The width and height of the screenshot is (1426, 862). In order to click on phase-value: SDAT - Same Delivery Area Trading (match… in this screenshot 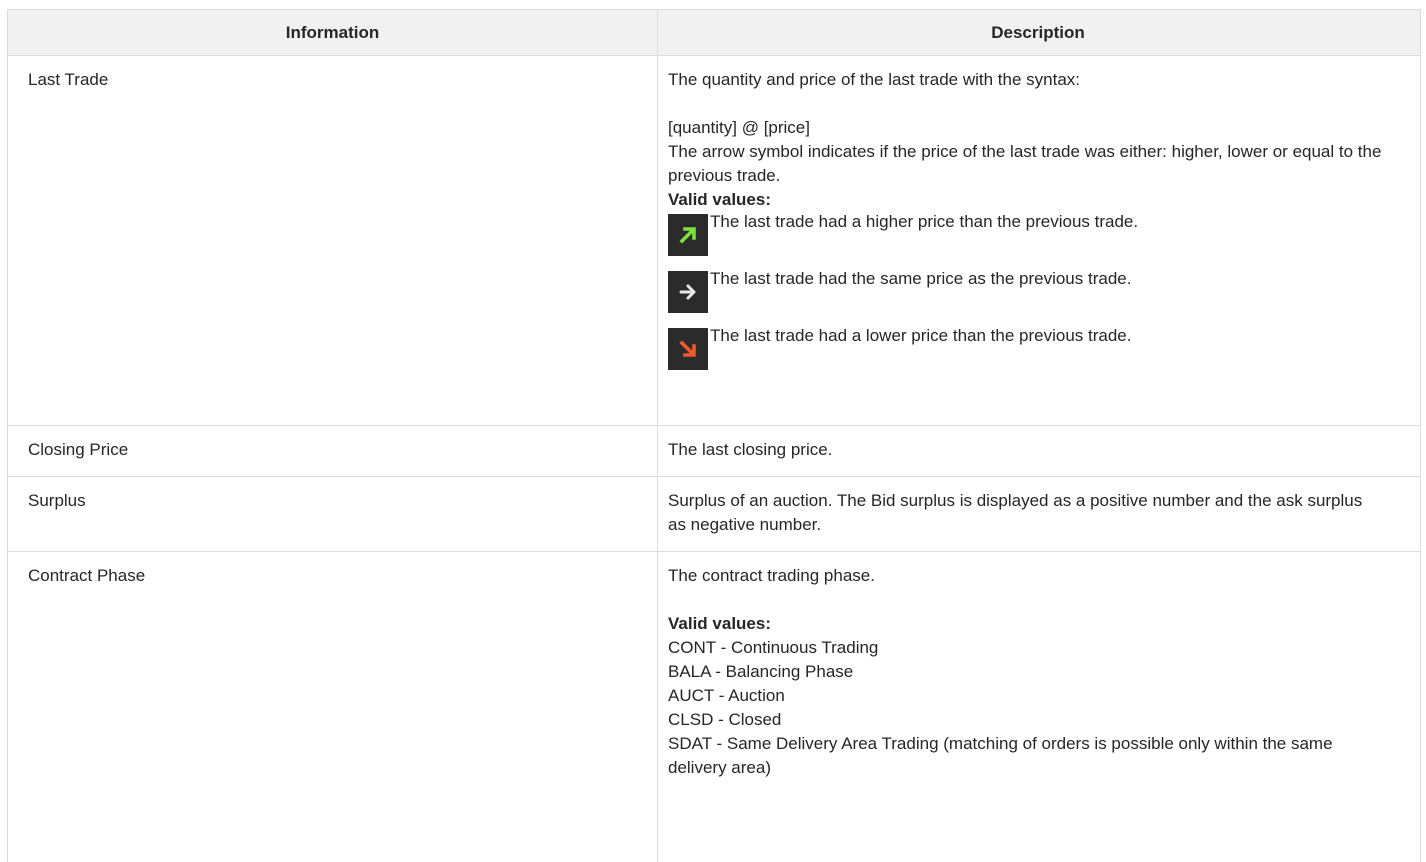, I will do `click(1000, 755)`.